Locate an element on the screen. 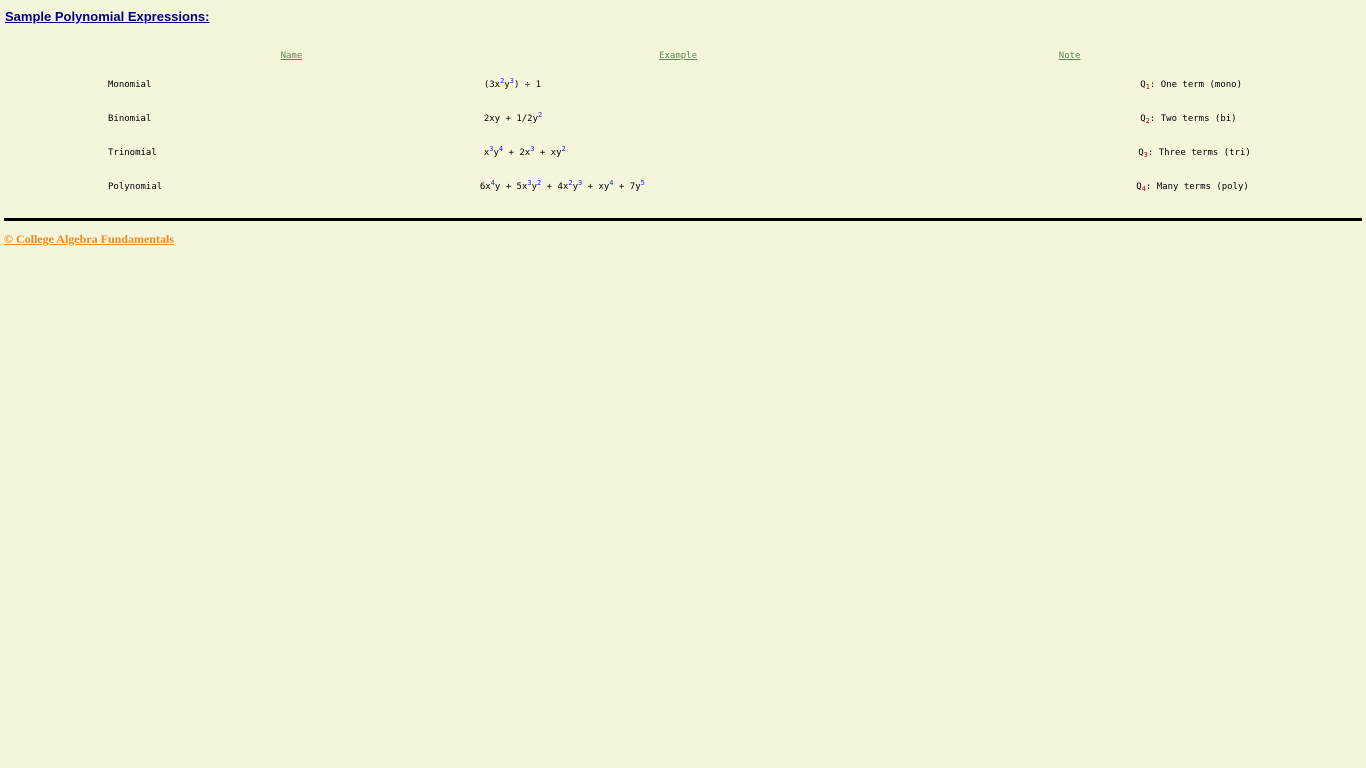  row-example: (3x2y3) ÷ 1 is located at coordinates (678, 85).